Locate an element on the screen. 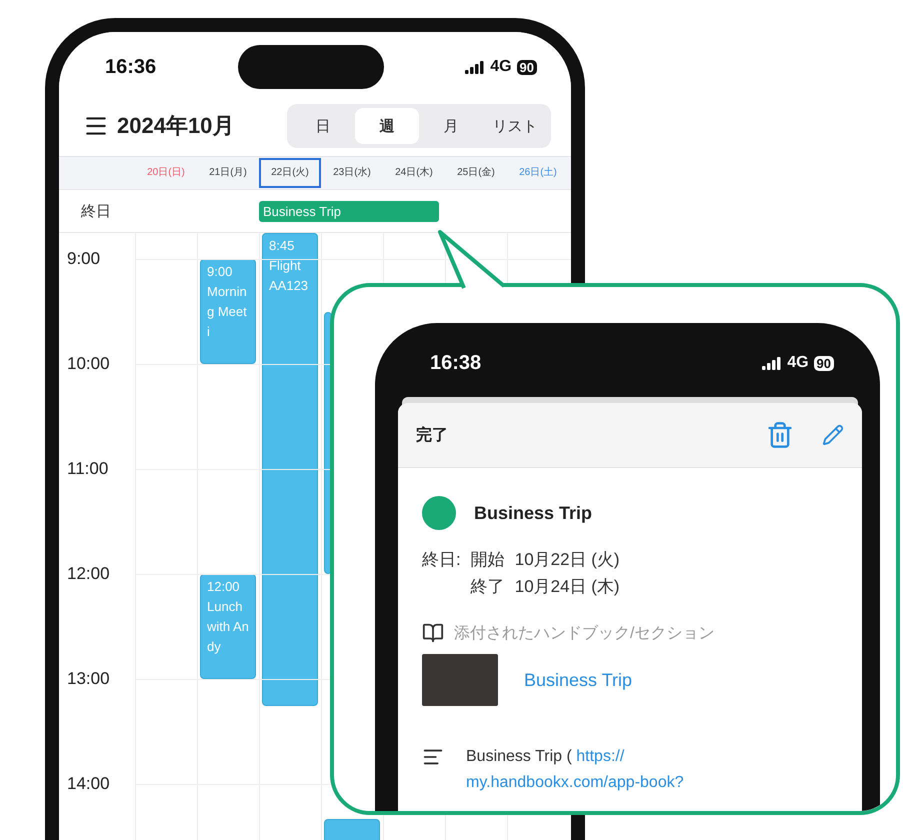  view-tab: 日 is located at coordinates (323, 126).